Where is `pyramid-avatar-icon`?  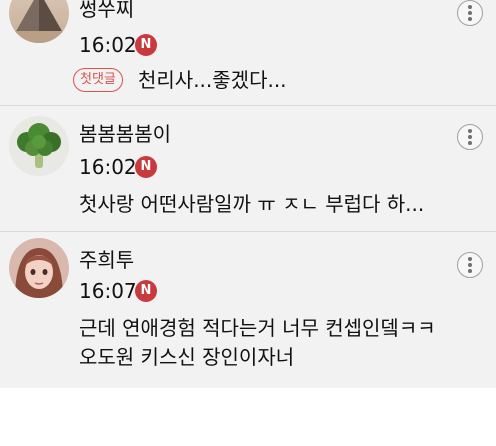 pyramid-avatar-icon is located at coordinates (39, 21).